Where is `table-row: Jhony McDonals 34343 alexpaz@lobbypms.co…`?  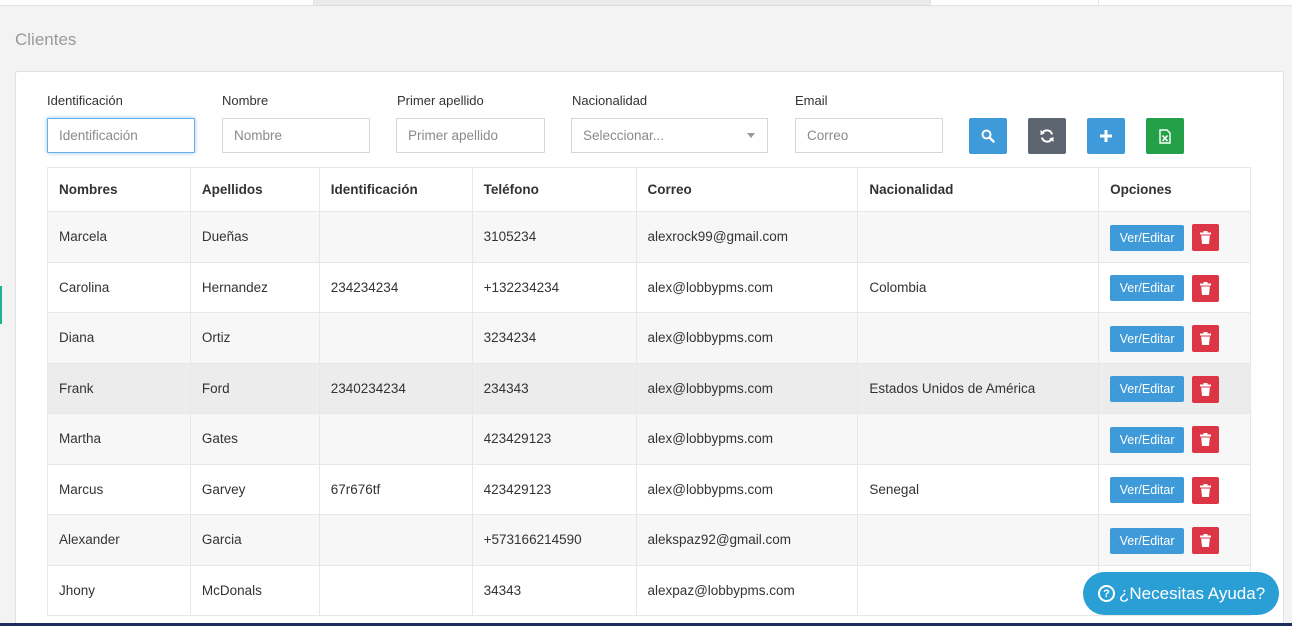
table-row: Jhony McDonals 34343 alexpaz@lobbypms.co… is located at coordinates (649, 590).